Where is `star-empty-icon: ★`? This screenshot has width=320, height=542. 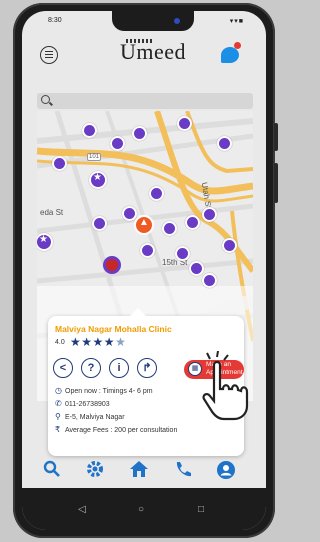 star-empty-icon: ★ is located at coordinates (121, 342).